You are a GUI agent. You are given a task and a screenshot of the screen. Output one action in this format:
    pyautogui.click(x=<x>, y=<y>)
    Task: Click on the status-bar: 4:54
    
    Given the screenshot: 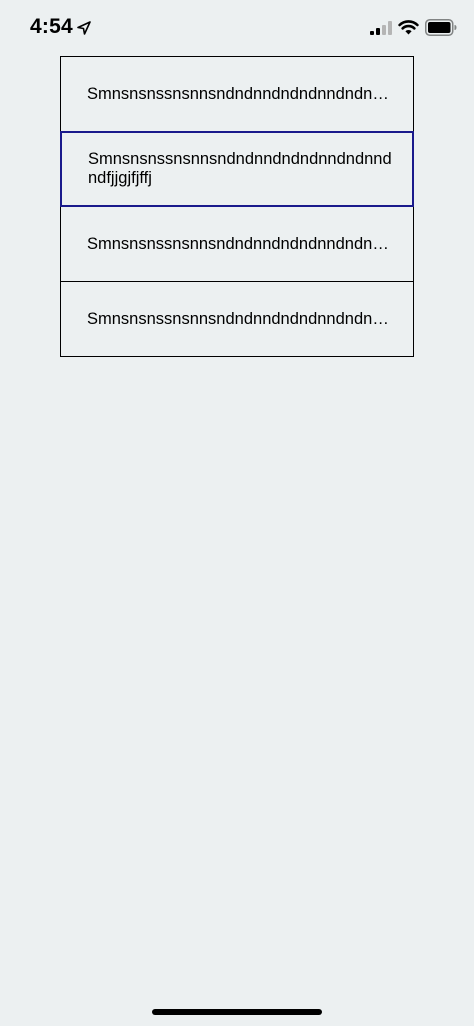 What is the action you would take?
    pyautogui.click(x=237, y=28)
    